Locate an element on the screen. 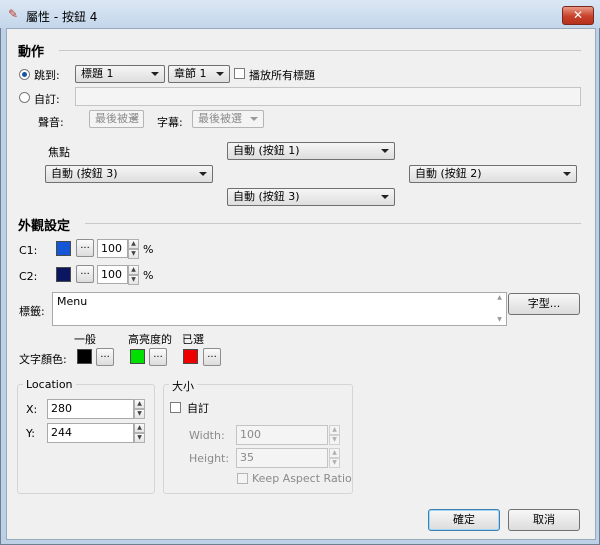 The height and width of the screenshot is (545, 600). text-color-label: 文字顏色: is located at coordinates (43, 359).